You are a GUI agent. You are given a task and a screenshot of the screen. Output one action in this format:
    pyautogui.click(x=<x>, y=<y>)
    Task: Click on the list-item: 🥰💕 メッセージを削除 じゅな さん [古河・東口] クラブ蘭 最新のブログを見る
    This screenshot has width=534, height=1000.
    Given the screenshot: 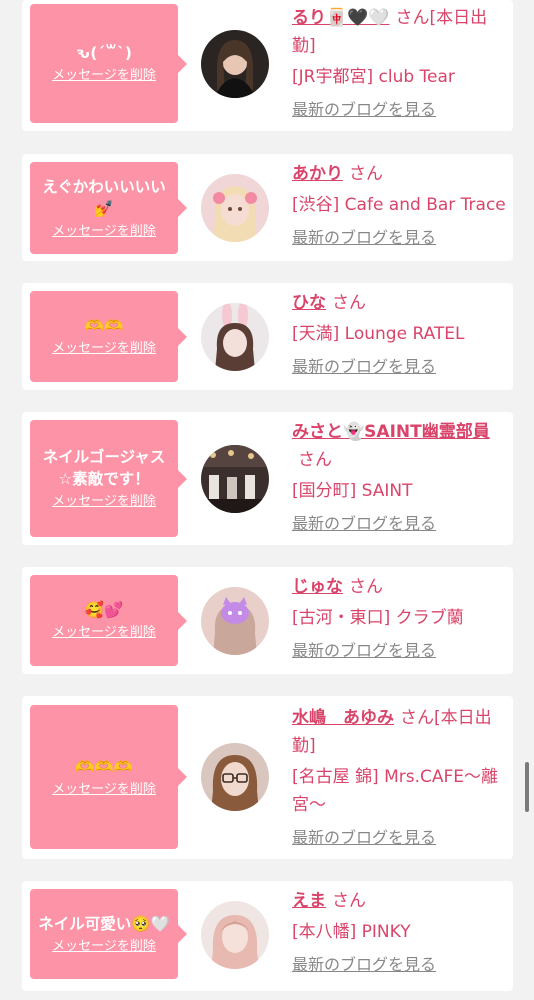 What is the action you would take?
    pyautogui.click(x=267, y=620)
    